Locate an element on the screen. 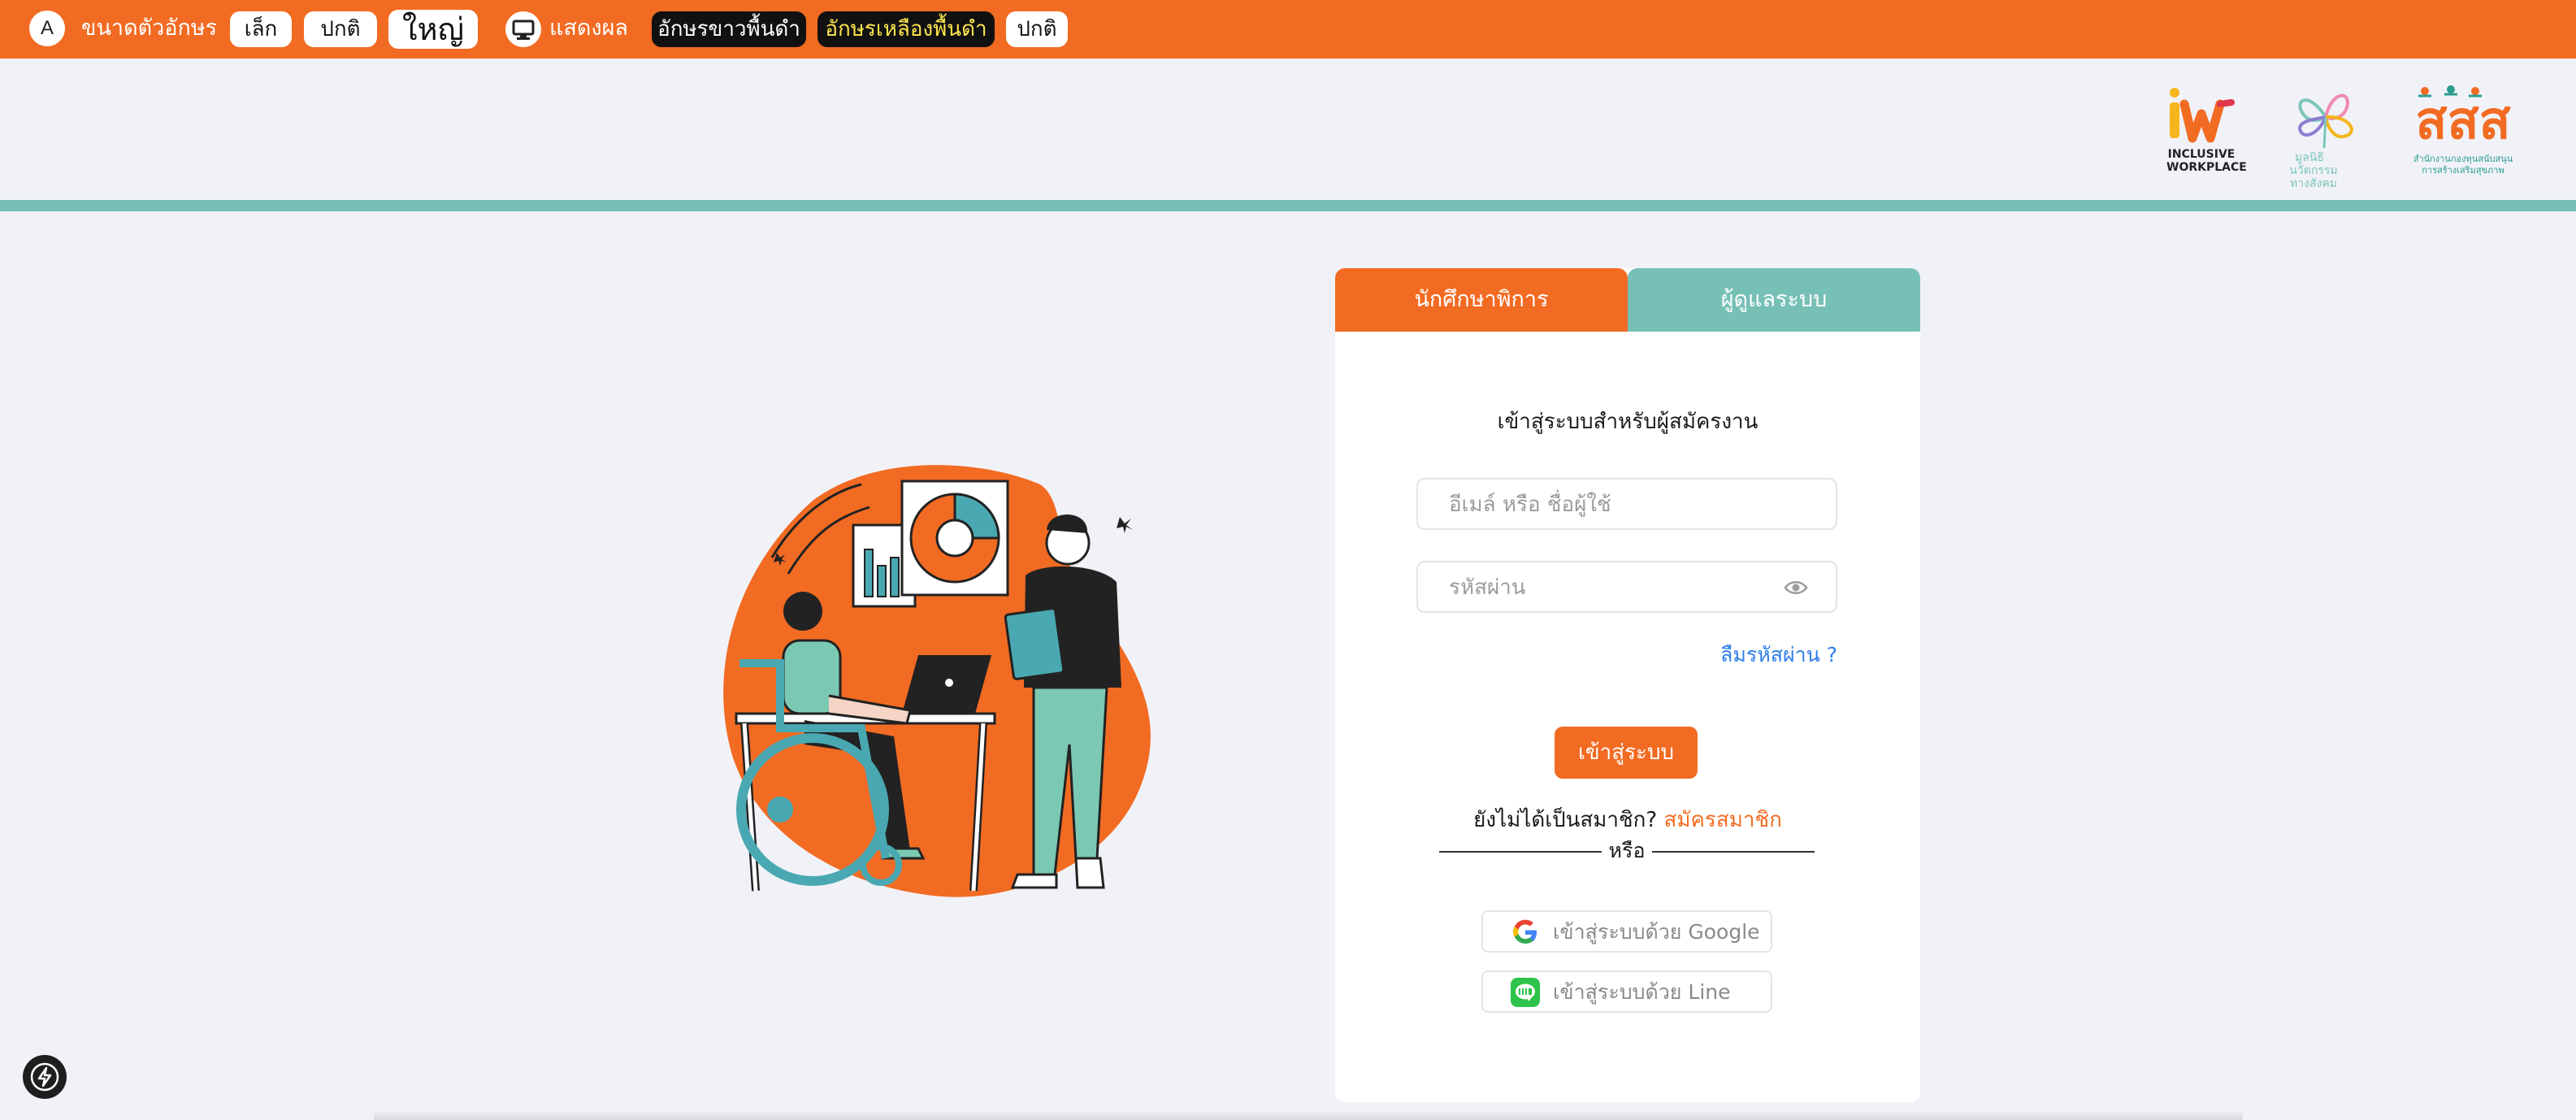 The image size is (2576, 1120). iw-caption-2: WORKPLACE is located at coordinates (2206, 168).